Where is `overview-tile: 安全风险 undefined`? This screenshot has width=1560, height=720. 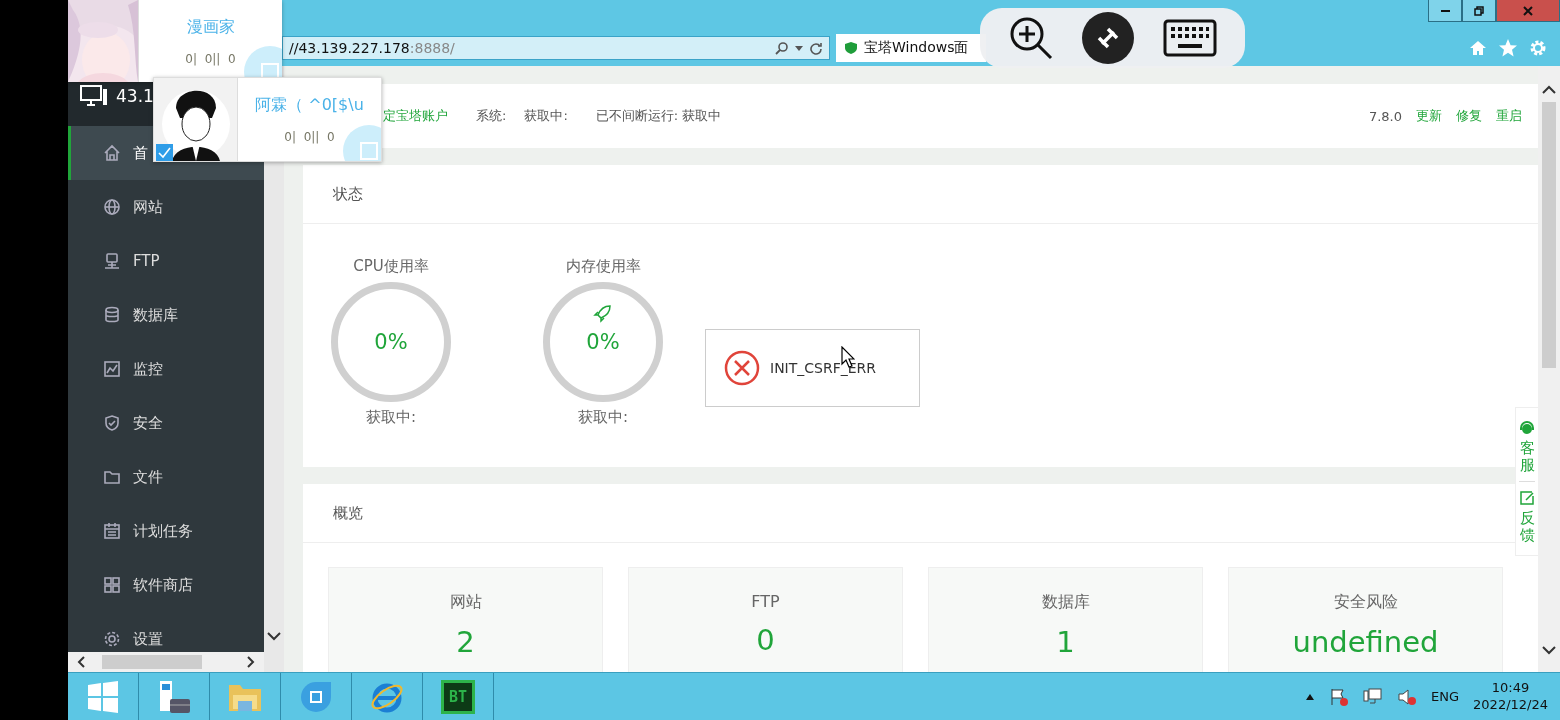 overview-tile: 安全风险 undefined is located at coordinates (1365, 619).